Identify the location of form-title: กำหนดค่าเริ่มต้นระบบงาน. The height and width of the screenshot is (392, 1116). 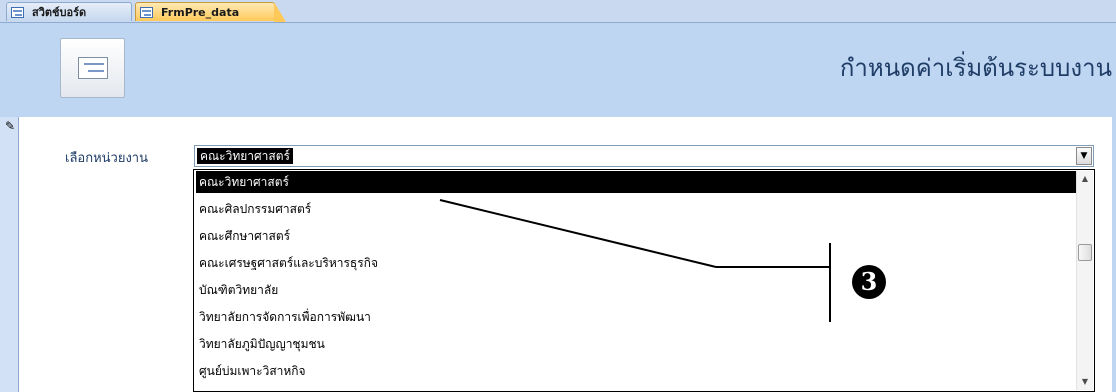
(975, 68).